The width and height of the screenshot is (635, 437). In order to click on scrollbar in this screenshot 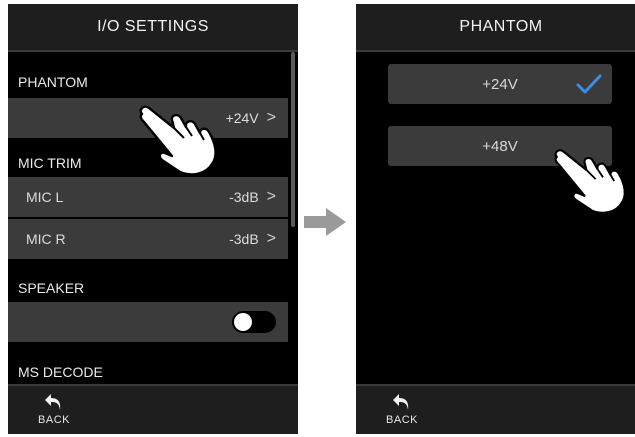, I will do `click(293, 139)`.